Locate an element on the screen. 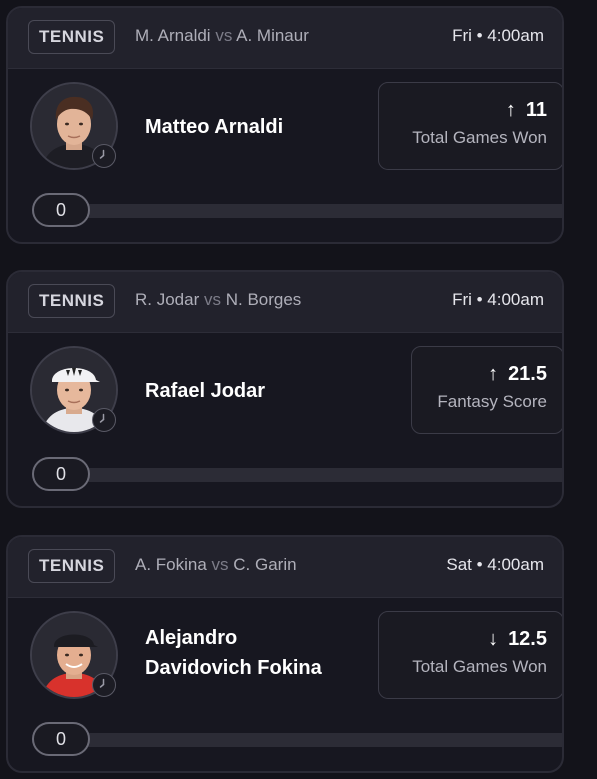 This screenshot has width=597, height=779. projection-line: ↓ 12.5 is located at coordinates (471, 639).